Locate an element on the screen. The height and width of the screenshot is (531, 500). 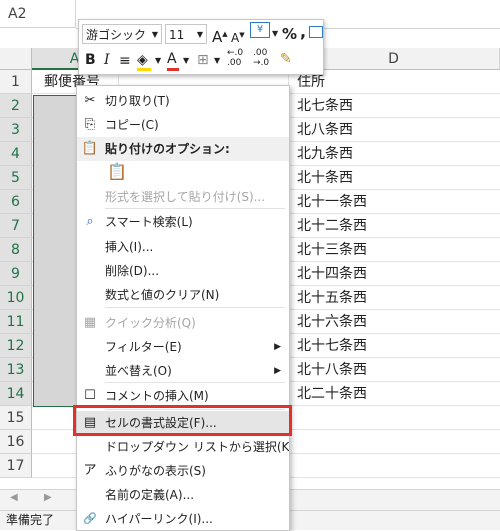
comma-style-button: , is located at coordinates (303, 32).